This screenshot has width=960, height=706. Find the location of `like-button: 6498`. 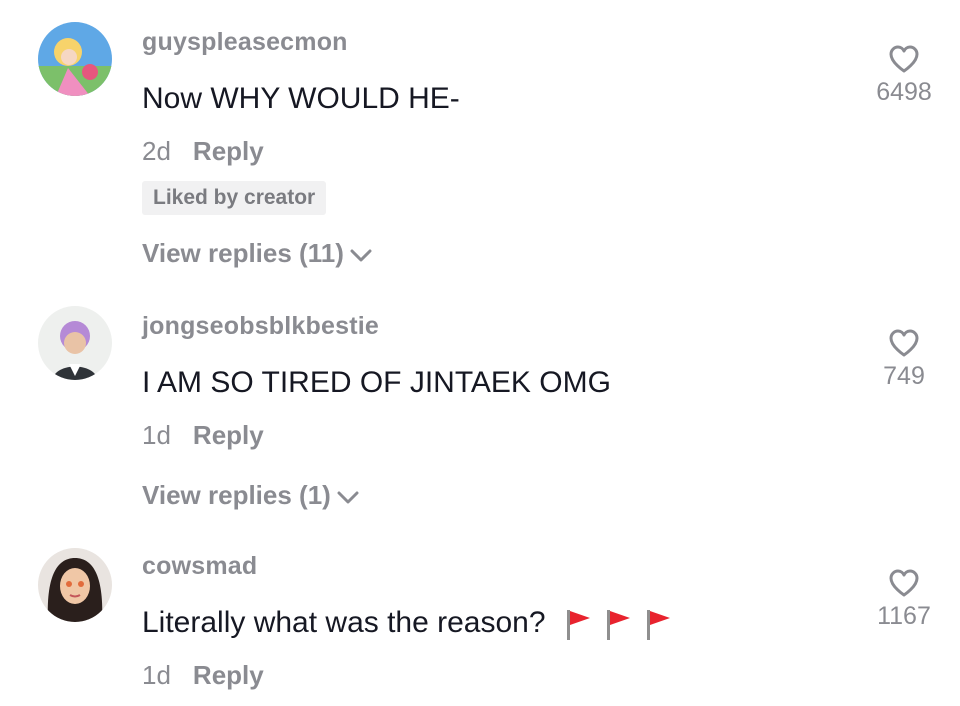

like-button: 6498 is located at coordinates (904, 75).